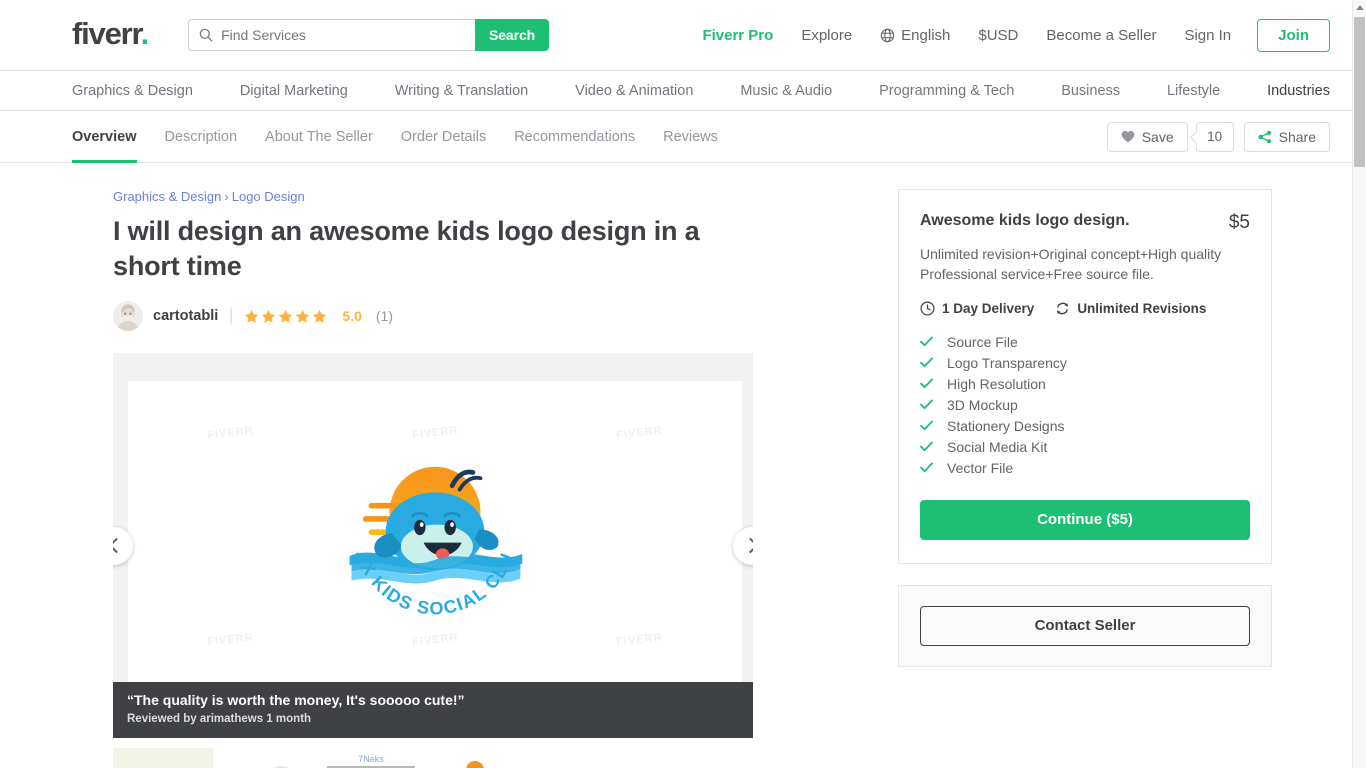 This screenshot has height=768, width=1366. Describe the element at coordinates (431, 531) in the screenshot. I see `whale-logo-artwork: JAX KIDS SOCIAL CLUB` at that location.